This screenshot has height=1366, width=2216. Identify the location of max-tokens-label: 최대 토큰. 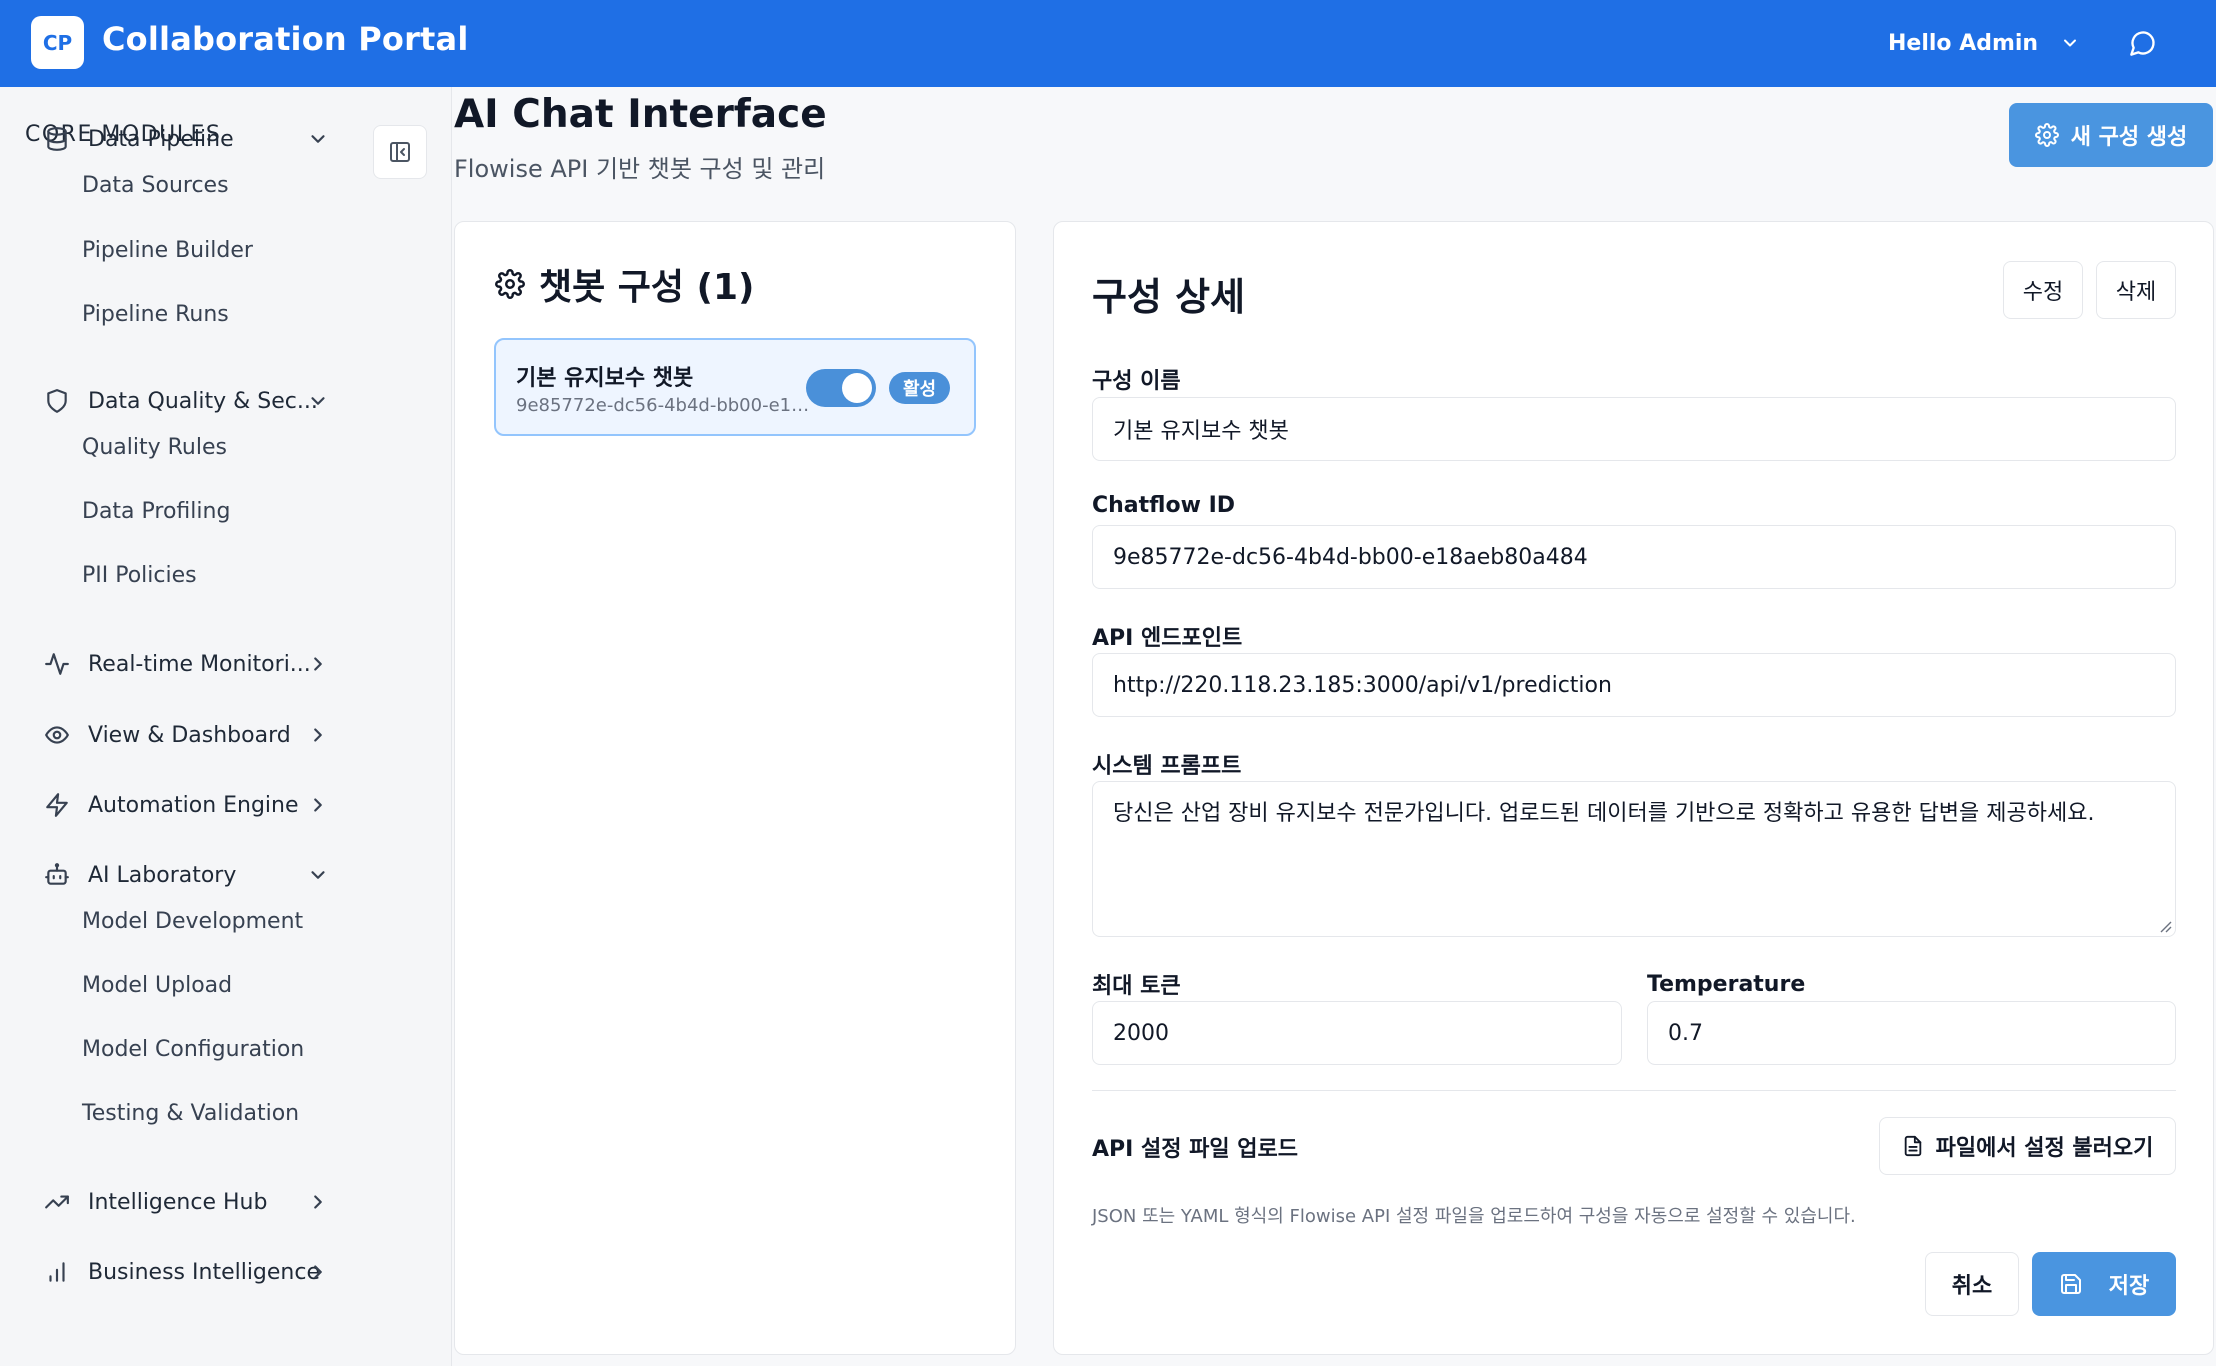
(1136, 986).